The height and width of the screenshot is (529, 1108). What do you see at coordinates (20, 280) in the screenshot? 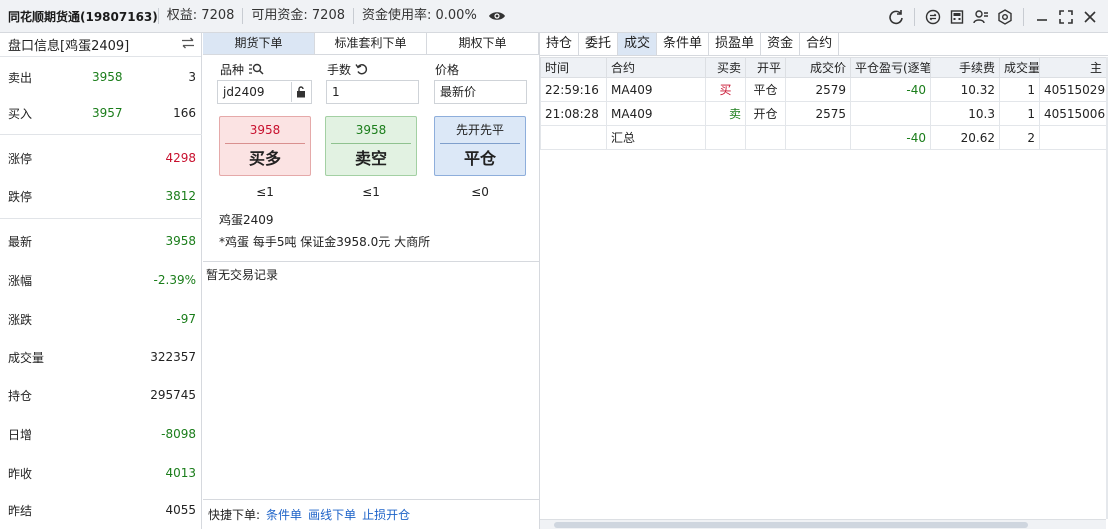
I see `quote-label: 涨幅` at bounding box center [20, 280].